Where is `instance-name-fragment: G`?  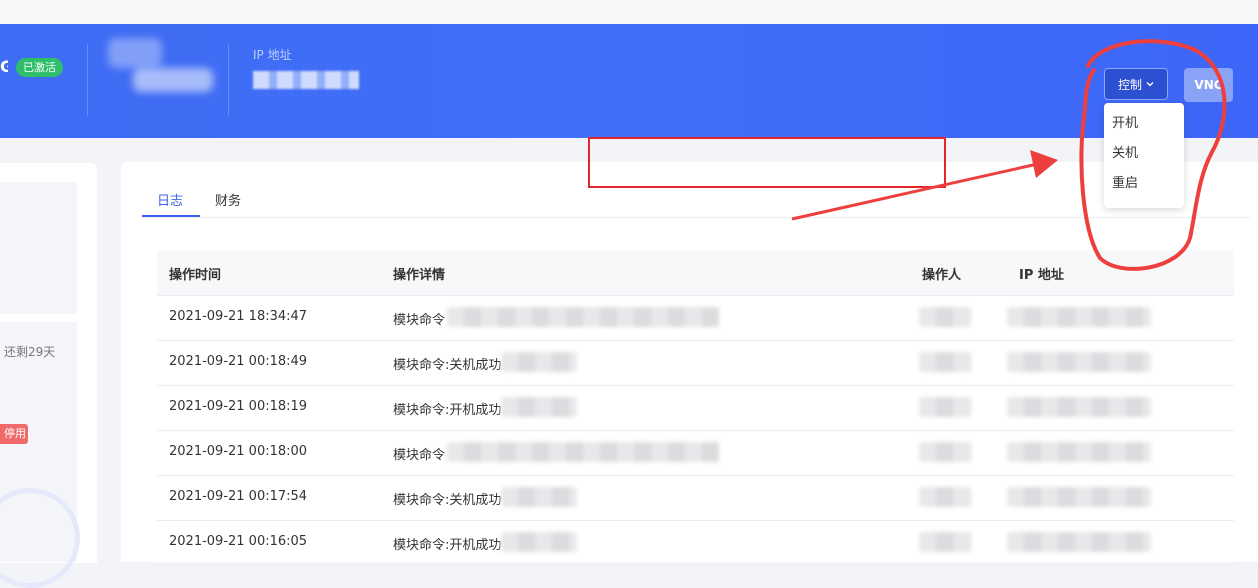
instance-name-fragment: G is located at coordinates (4, 66).